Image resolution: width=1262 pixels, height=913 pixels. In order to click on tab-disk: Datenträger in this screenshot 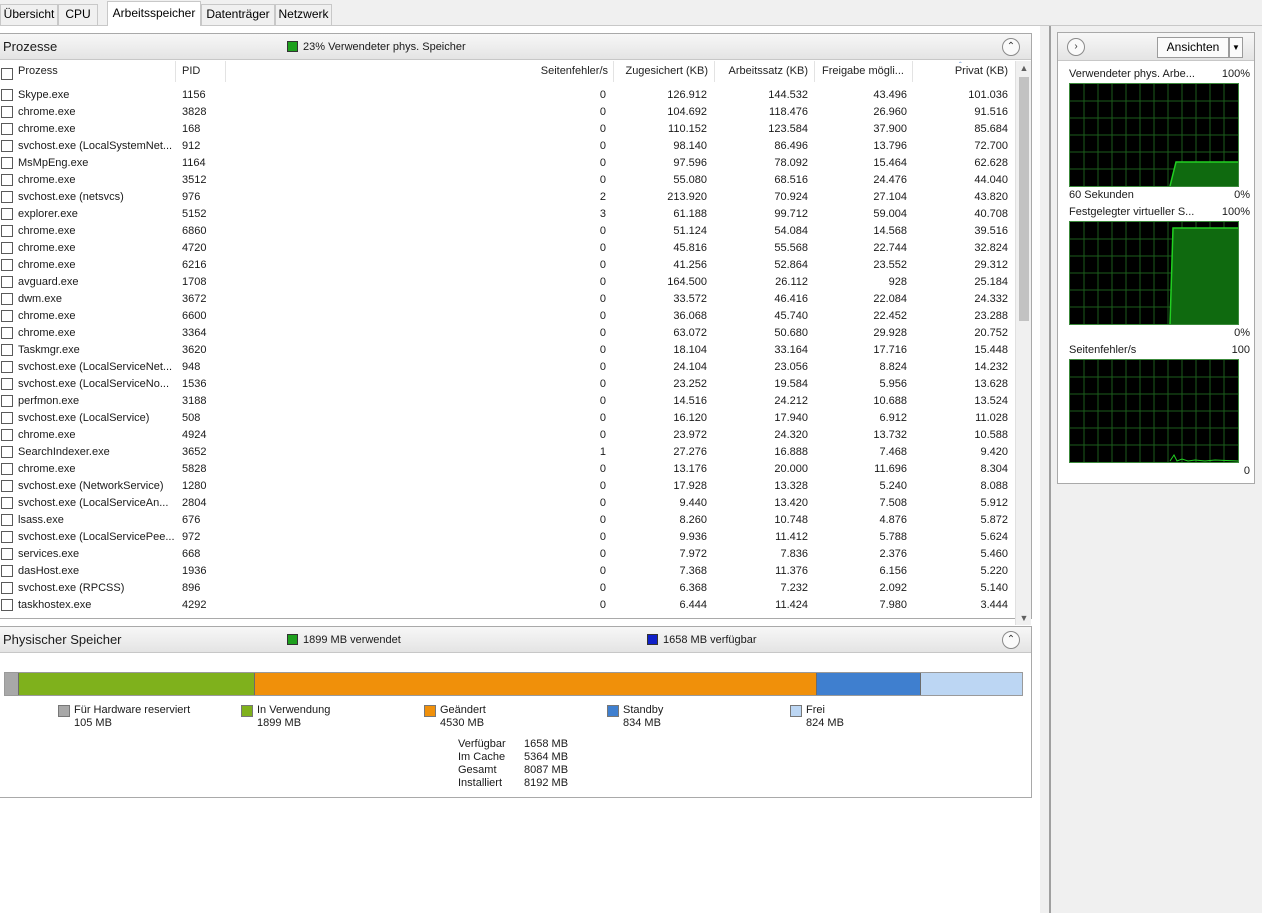, I will do `click(238, 14)`.